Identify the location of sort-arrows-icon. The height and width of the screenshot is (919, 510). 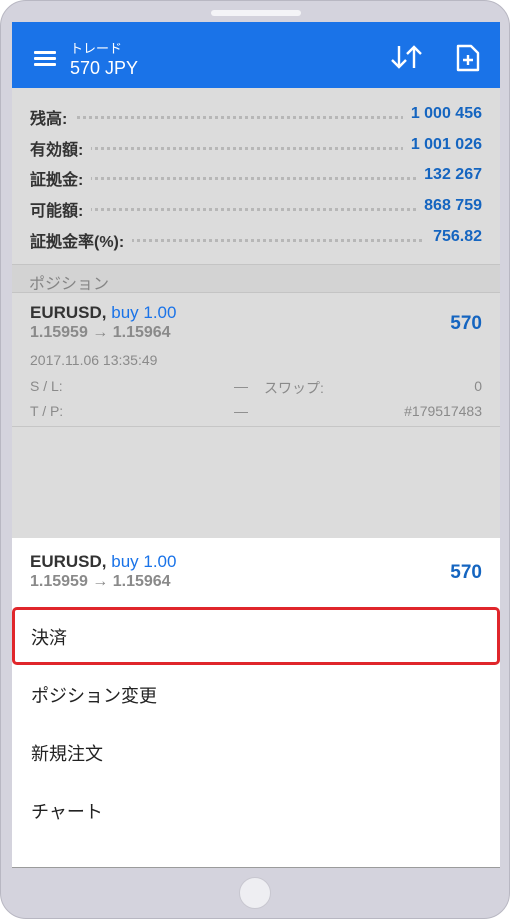
(407, 57).